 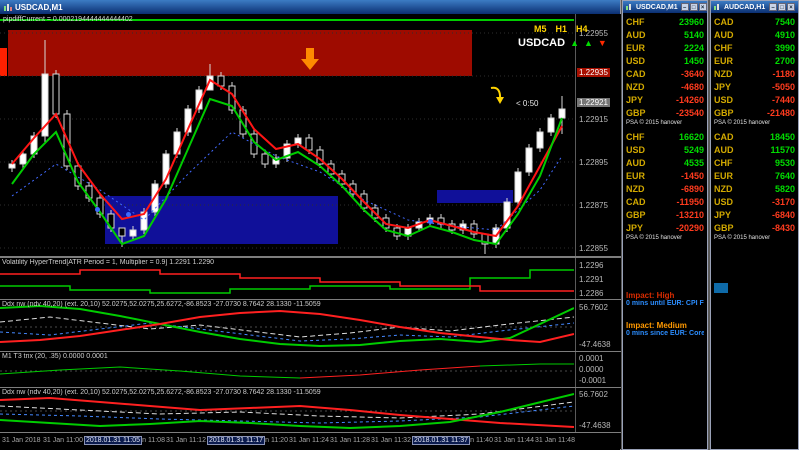 I want to click on indicator-label: M1 T3 trix (20, .35) 0.0000 0.0001, so click(x=55, y=356).